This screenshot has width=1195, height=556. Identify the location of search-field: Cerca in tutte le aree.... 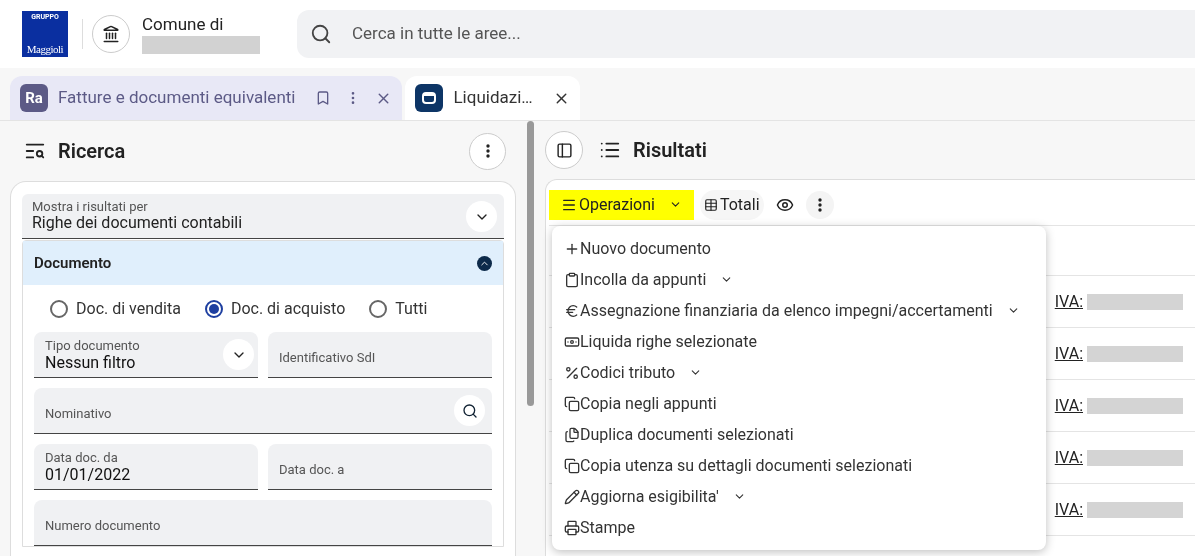
(746, 34).